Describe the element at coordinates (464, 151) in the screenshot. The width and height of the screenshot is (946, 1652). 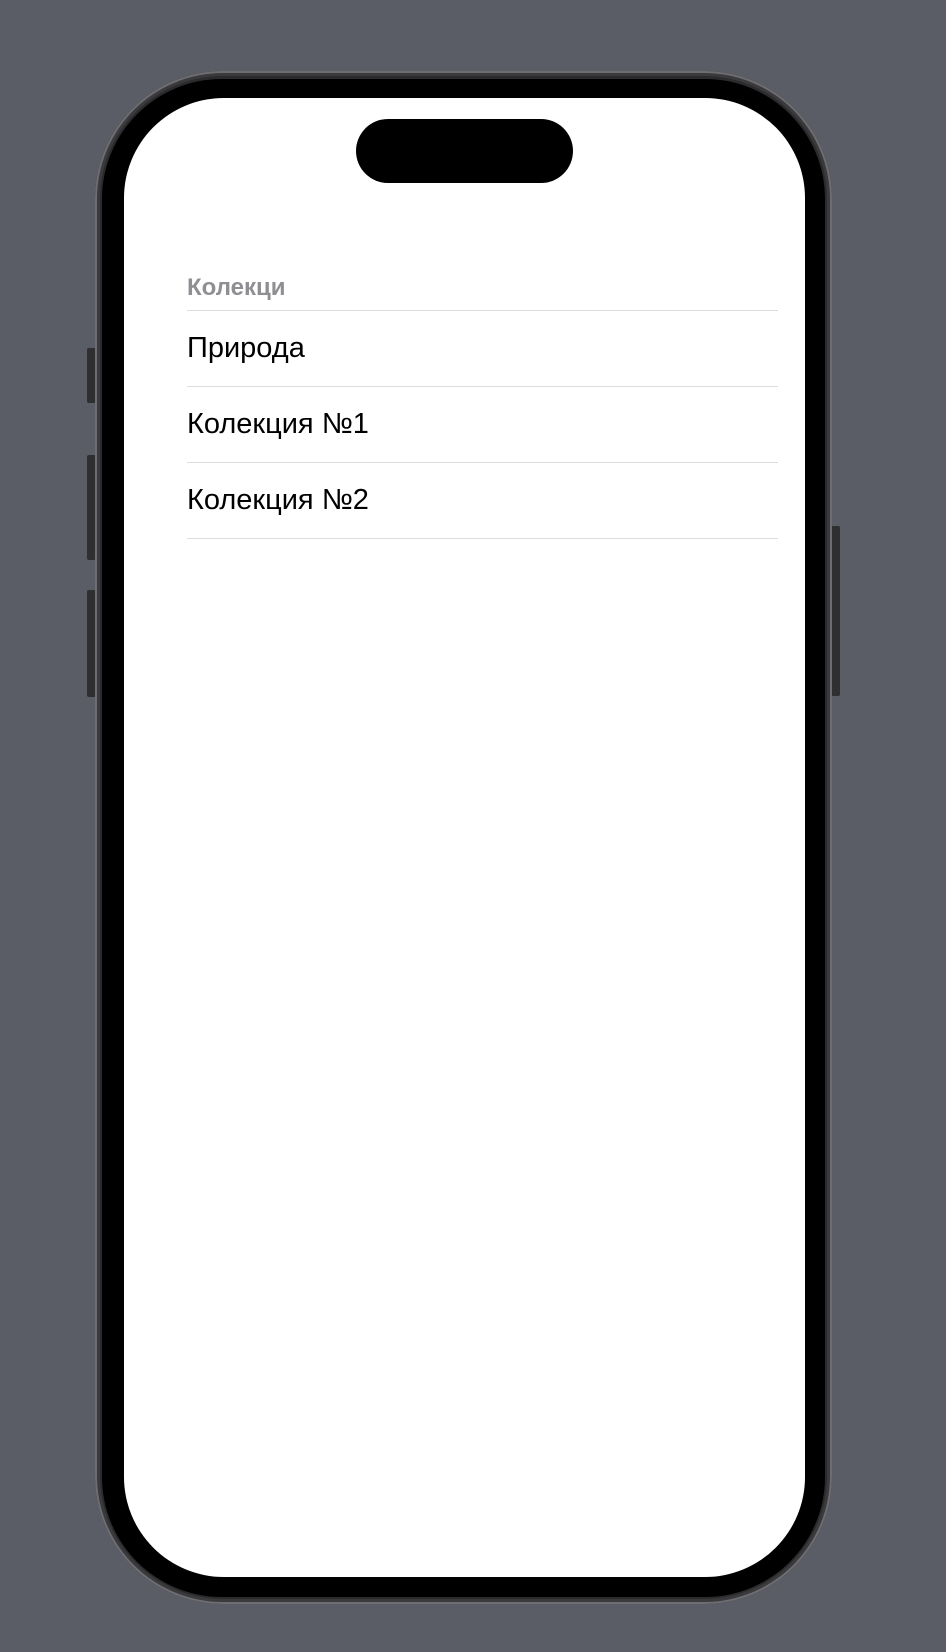
I see `dynamic-island` at that location.